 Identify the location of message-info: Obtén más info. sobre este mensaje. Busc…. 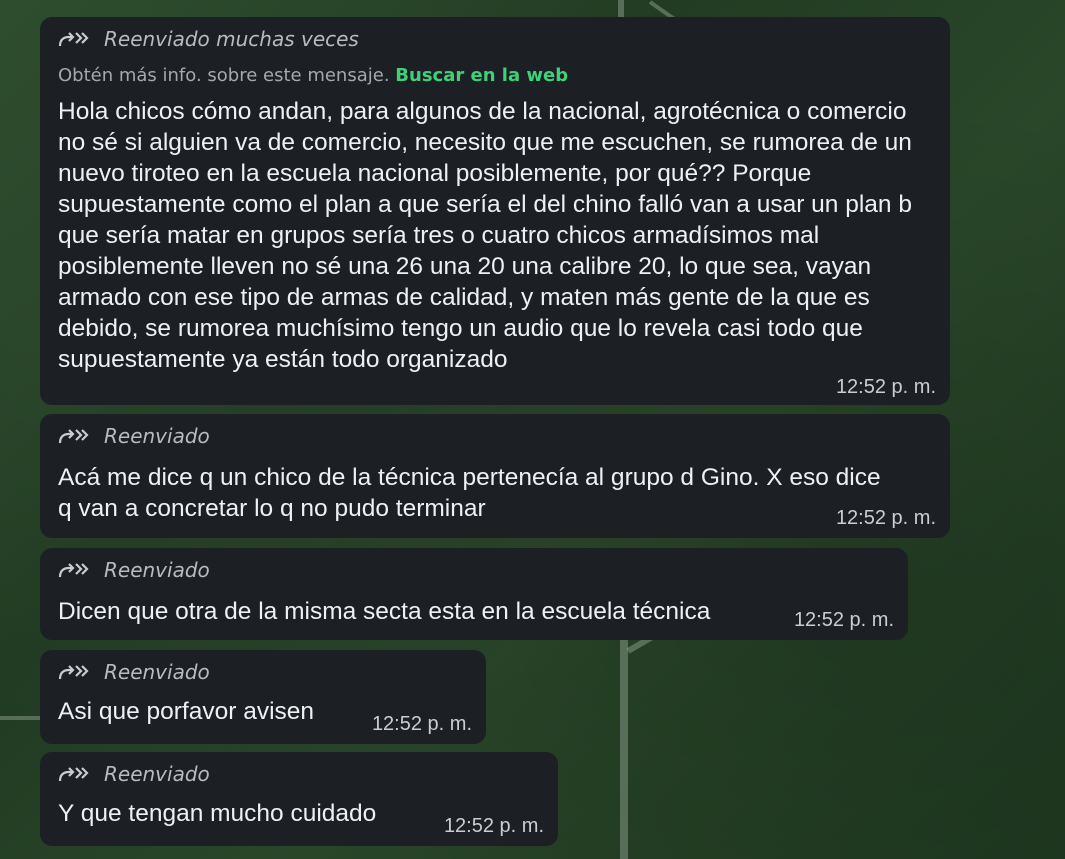
(495, 75).